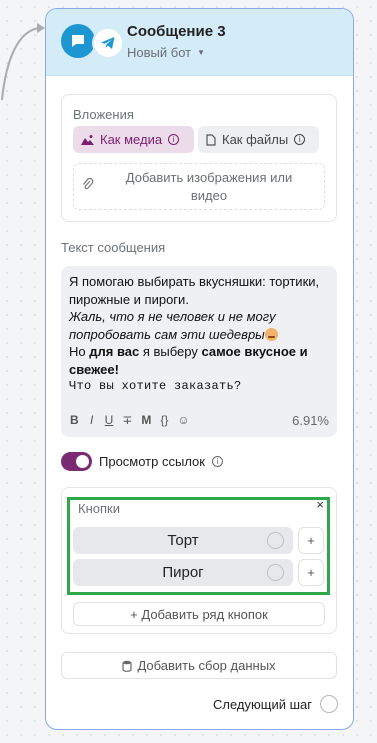  Describe the element at coordinates (211, 139) in the screenshot. I see `file-icon` at that location.